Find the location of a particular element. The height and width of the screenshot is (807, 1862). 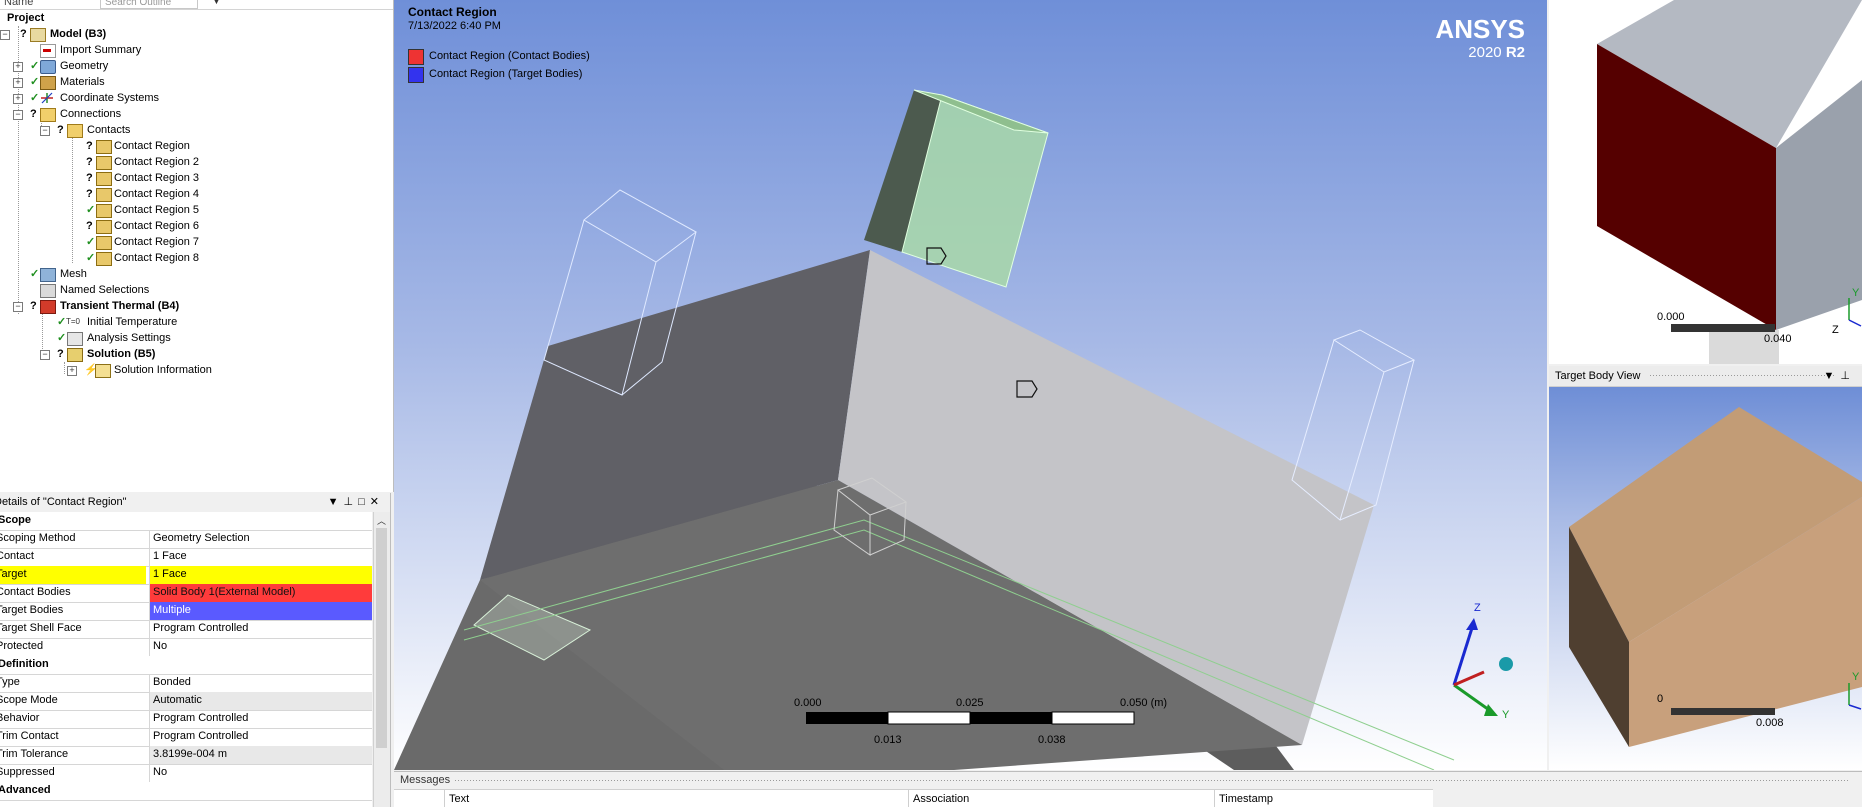

scale-label-left: 0 is located at coordinates (1660, 699).